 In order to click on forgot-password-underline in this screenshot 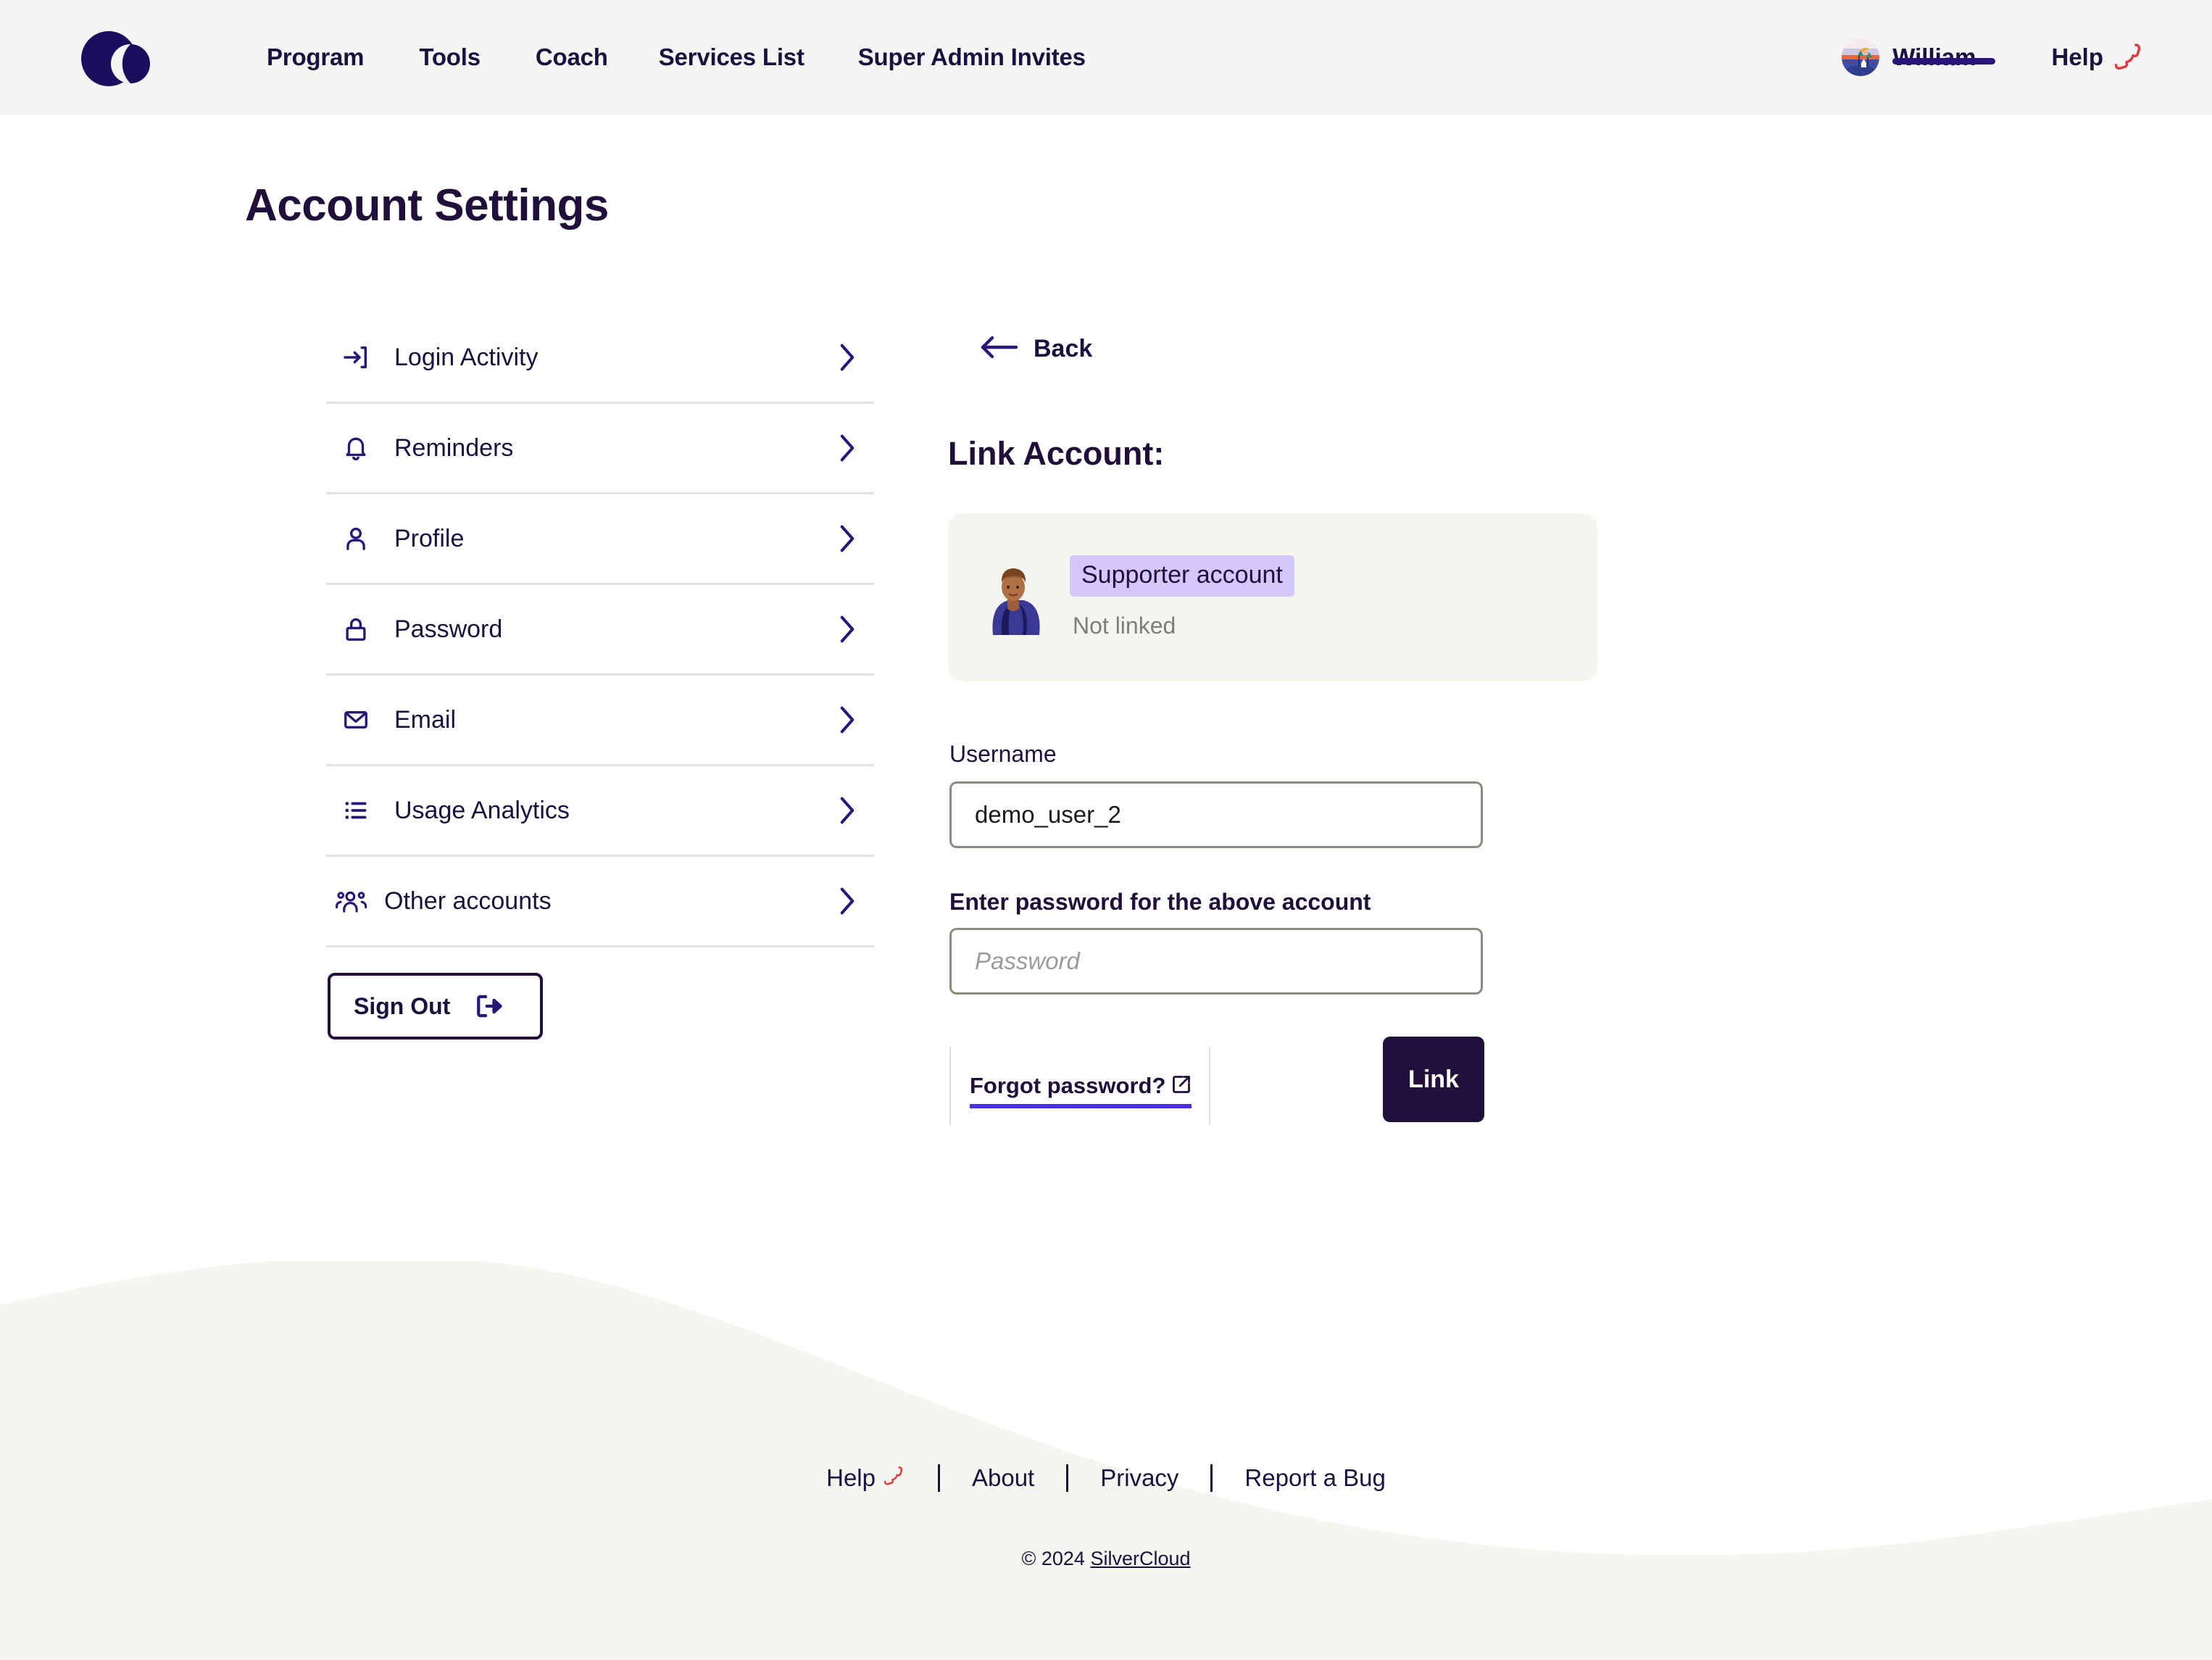, I will do `click(1081, 1106)`.